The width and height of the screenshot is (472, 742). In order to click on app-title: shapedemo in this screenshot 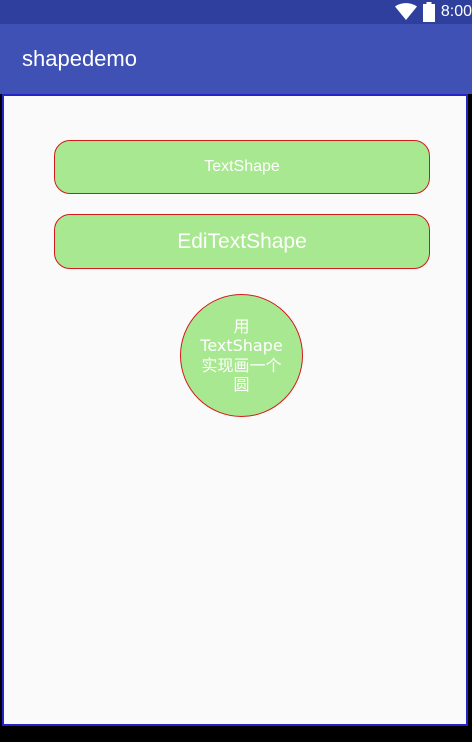, I will do `click(79, 58)`.